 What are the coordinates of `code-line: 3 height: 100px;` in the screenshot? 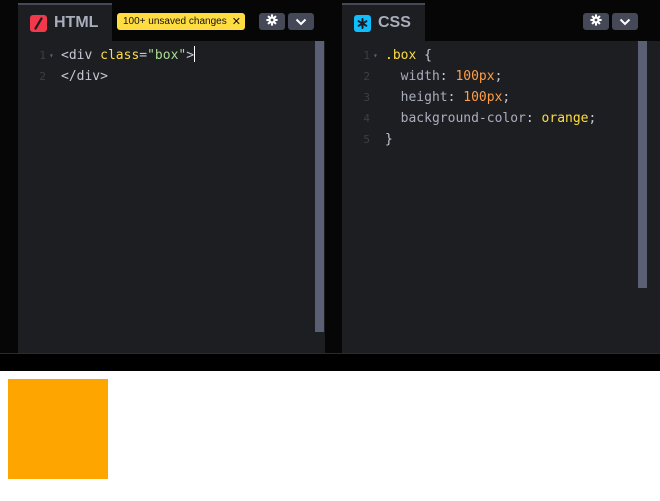 It's located at (501, 97).